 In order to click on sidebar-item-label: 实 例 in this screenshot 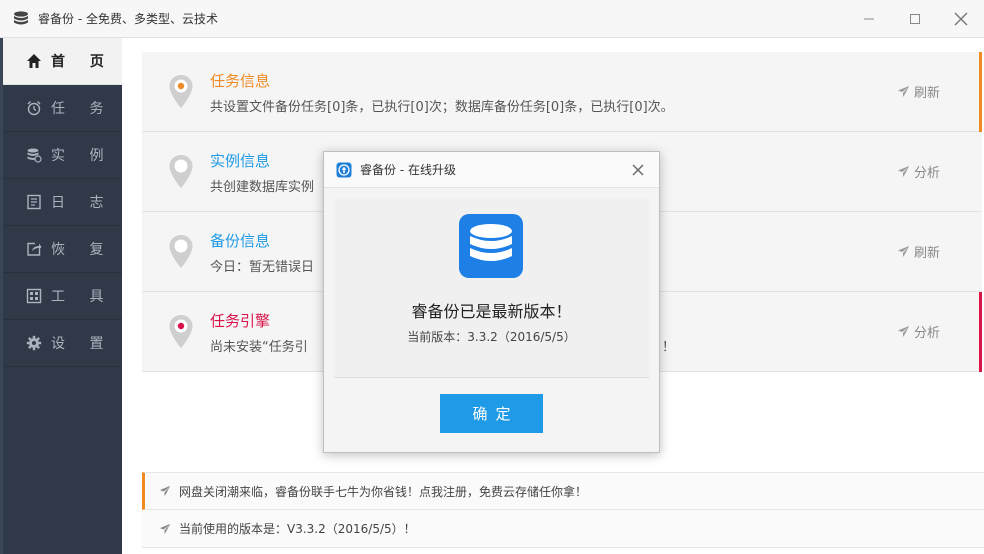, I will do `click(82, 156)`.